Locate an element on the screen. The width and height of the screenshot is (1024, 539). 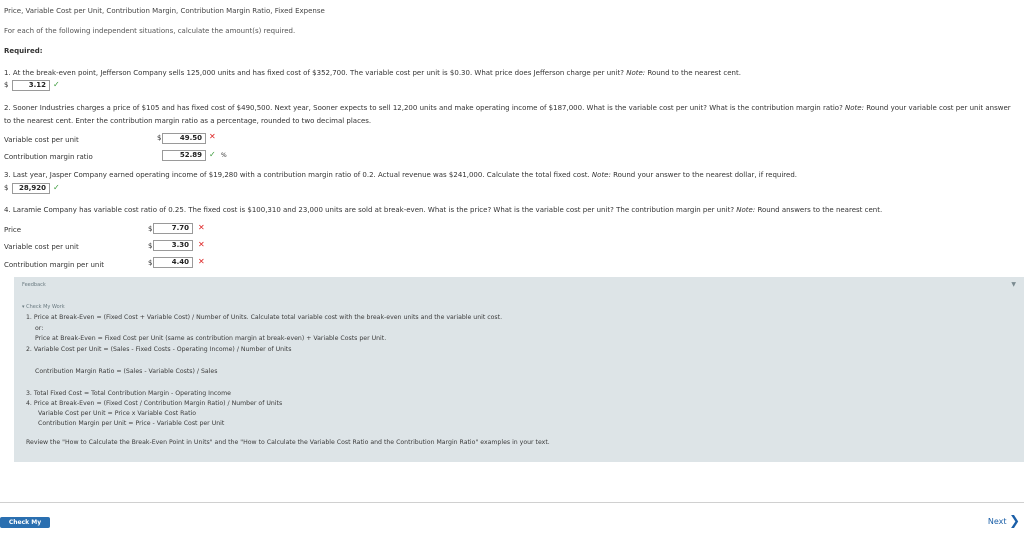
required-label: Required: is located at coordinates (23, 51).